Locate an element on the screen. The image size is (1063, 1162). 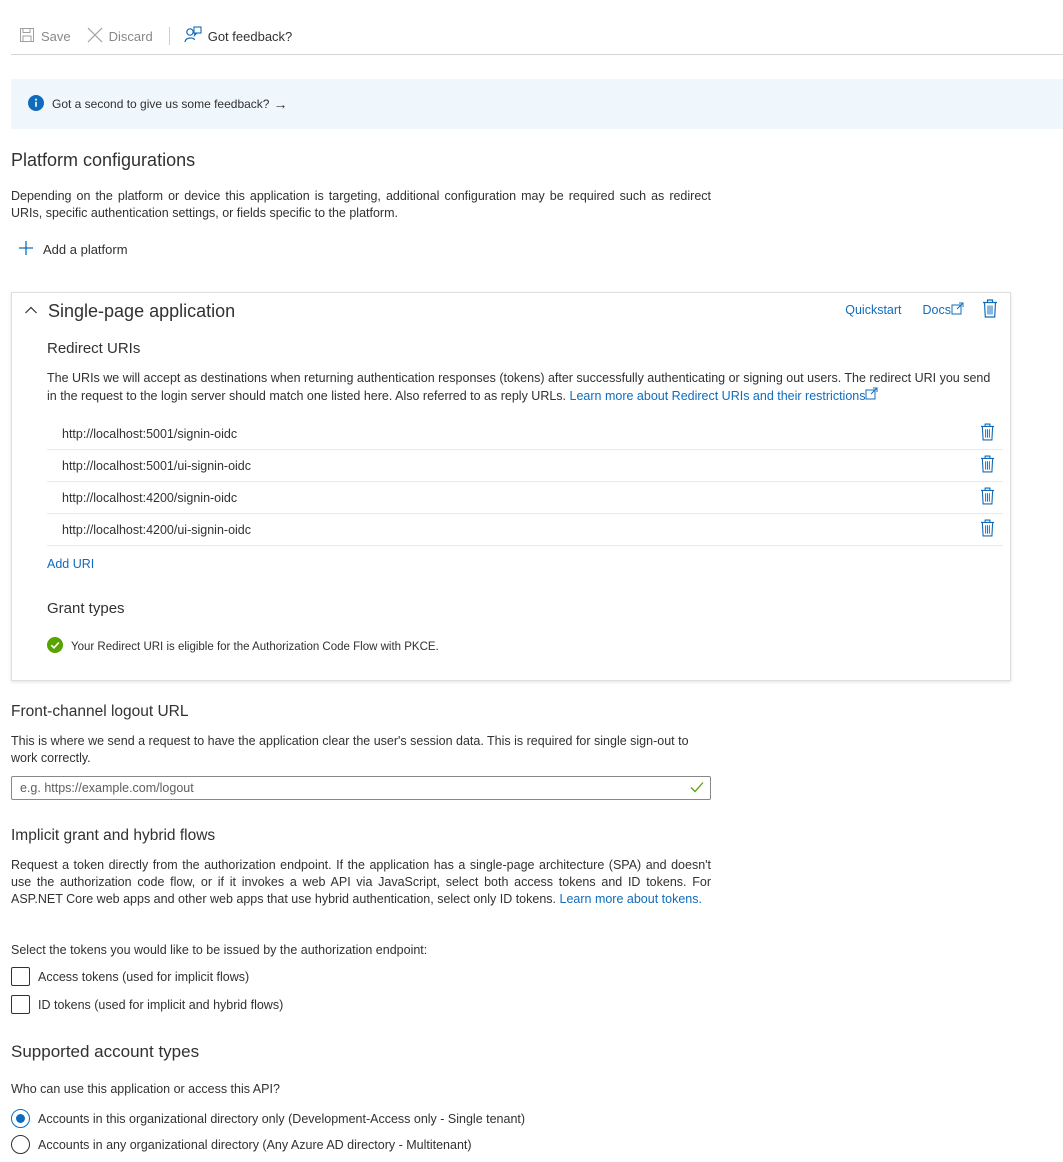
platform-title: Platform configurations is located at coordinates (103, 160).